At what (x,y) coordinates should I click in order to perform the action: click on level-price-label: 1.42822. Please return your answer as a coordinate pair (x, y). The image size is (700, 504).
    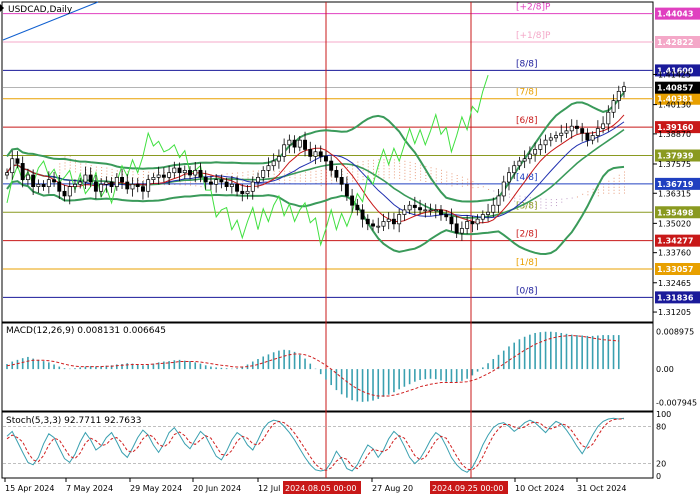
    Looking at the image, I should click on (675, 42).